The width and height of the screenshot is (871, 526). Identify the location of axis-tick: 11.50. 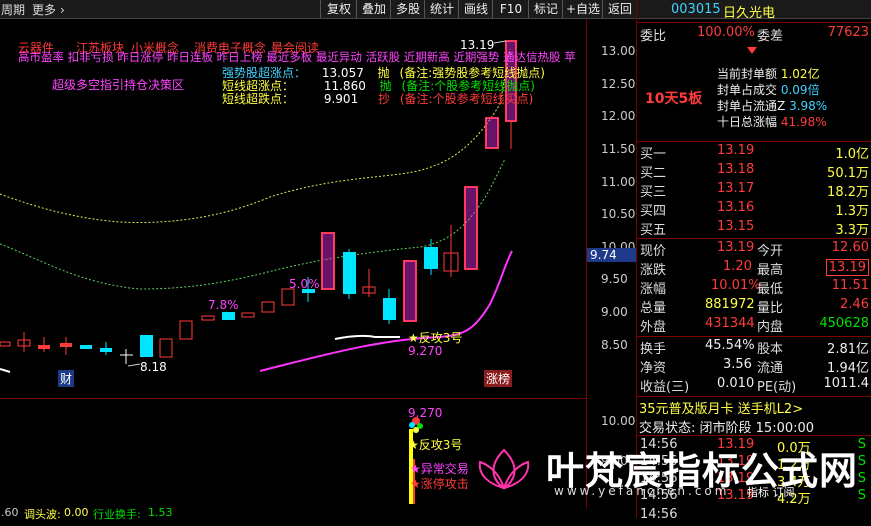
(618, 149).